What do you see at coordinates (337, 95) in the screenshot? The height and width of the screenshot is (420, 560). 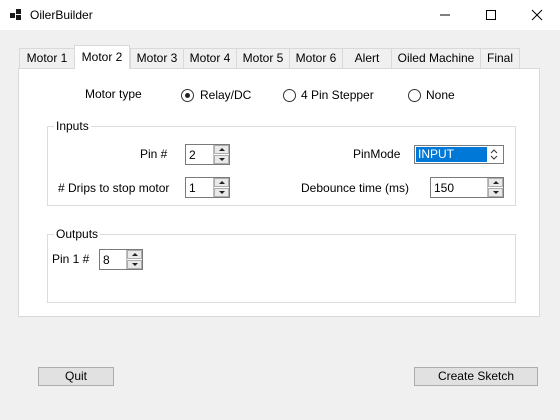 I see `radio-4-pin-stepper-label: 4 Pin Stepper` at bounding box center [337, 95].